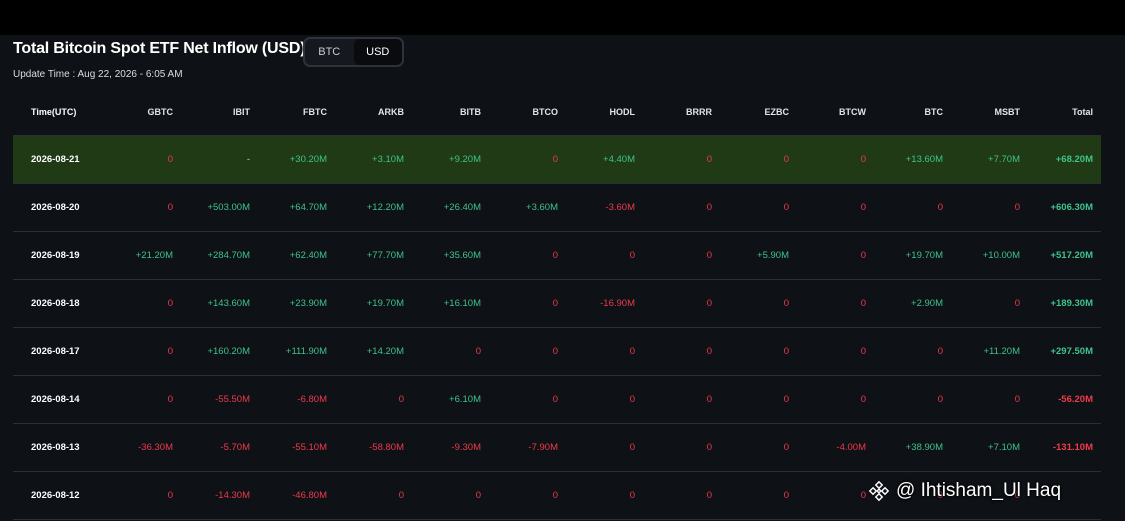 The image size is (1125, 521). Describe the element at coordinates (523, 112) in the screenshot. I see `column-header-btco: BTCO` at that location.